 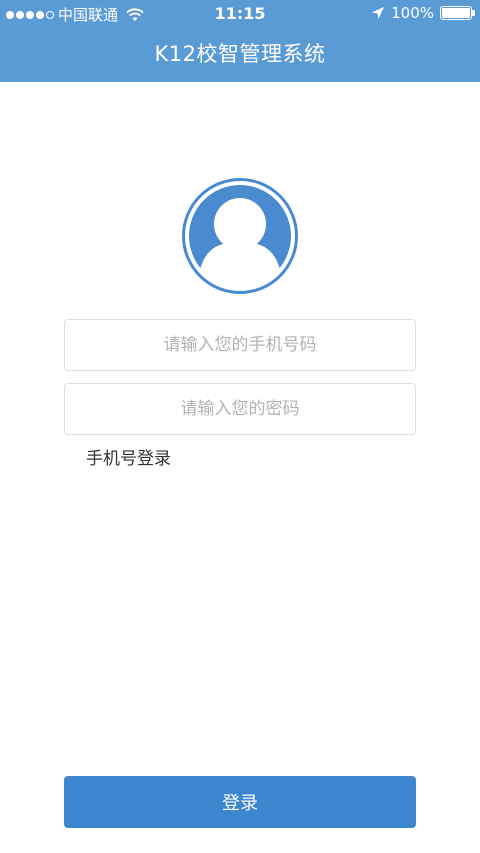 I want to click on app-header: 中国联通 11:15 100% K12校智管理系统, so click(x=240, y=41).